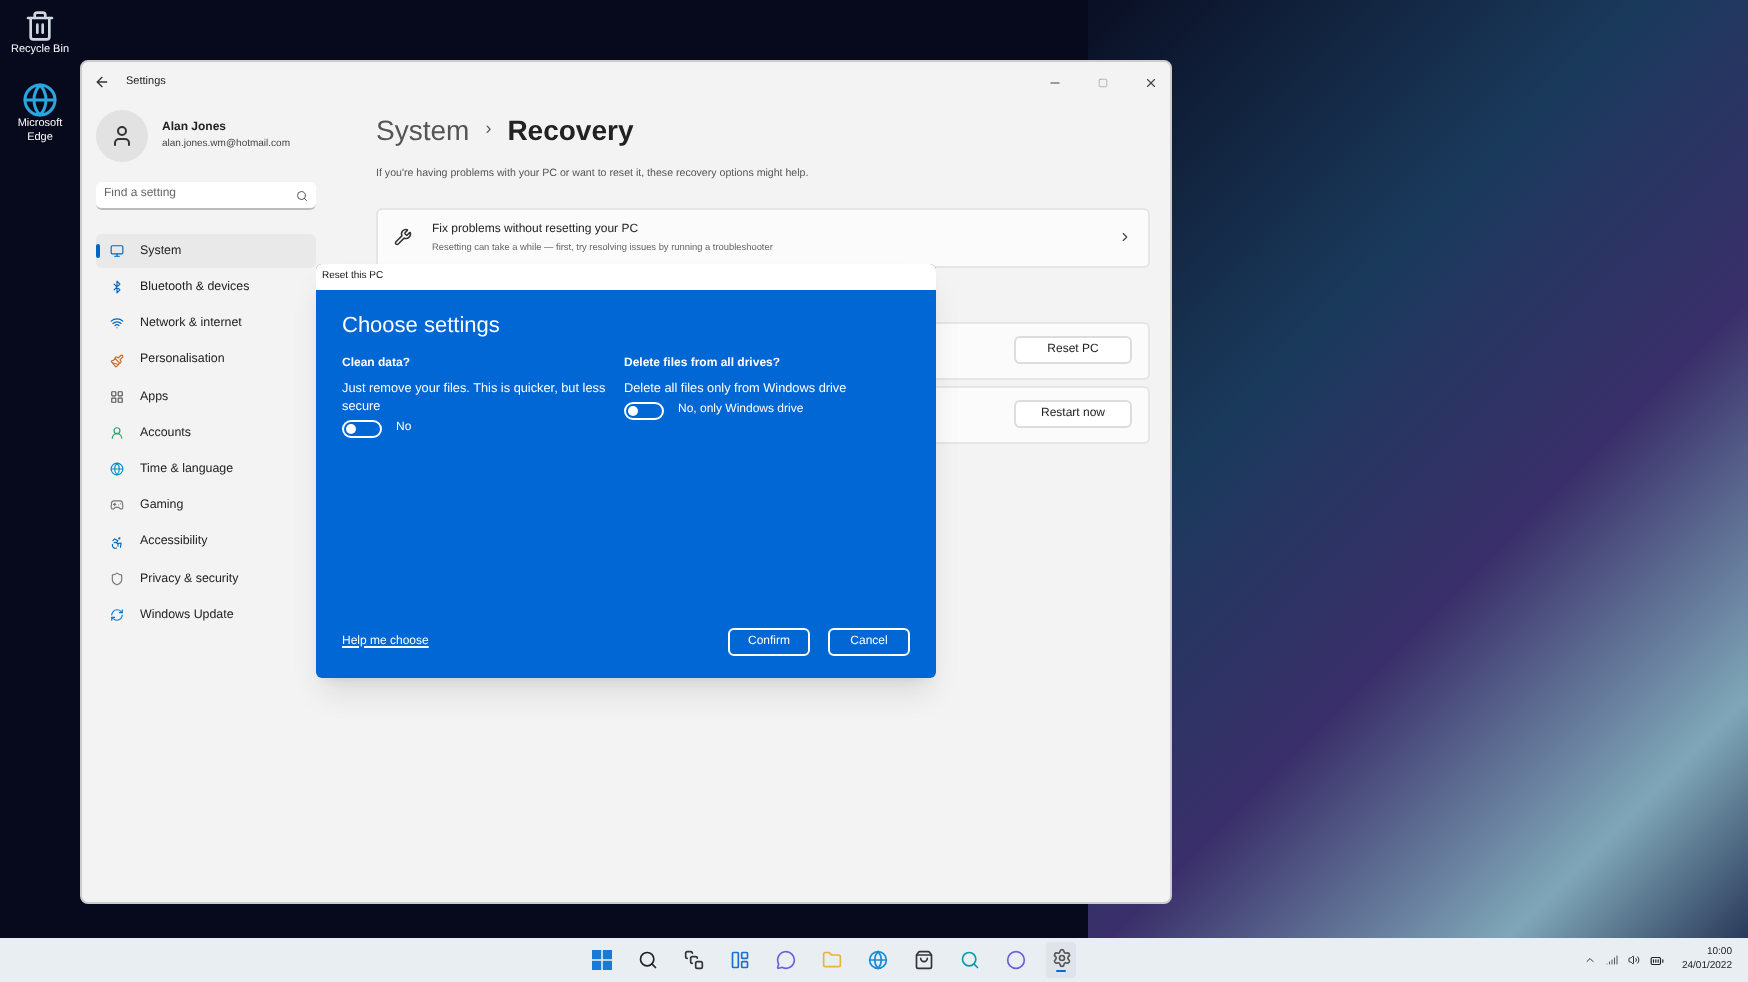  I want to click on volume-icon, so click(1633, 960).